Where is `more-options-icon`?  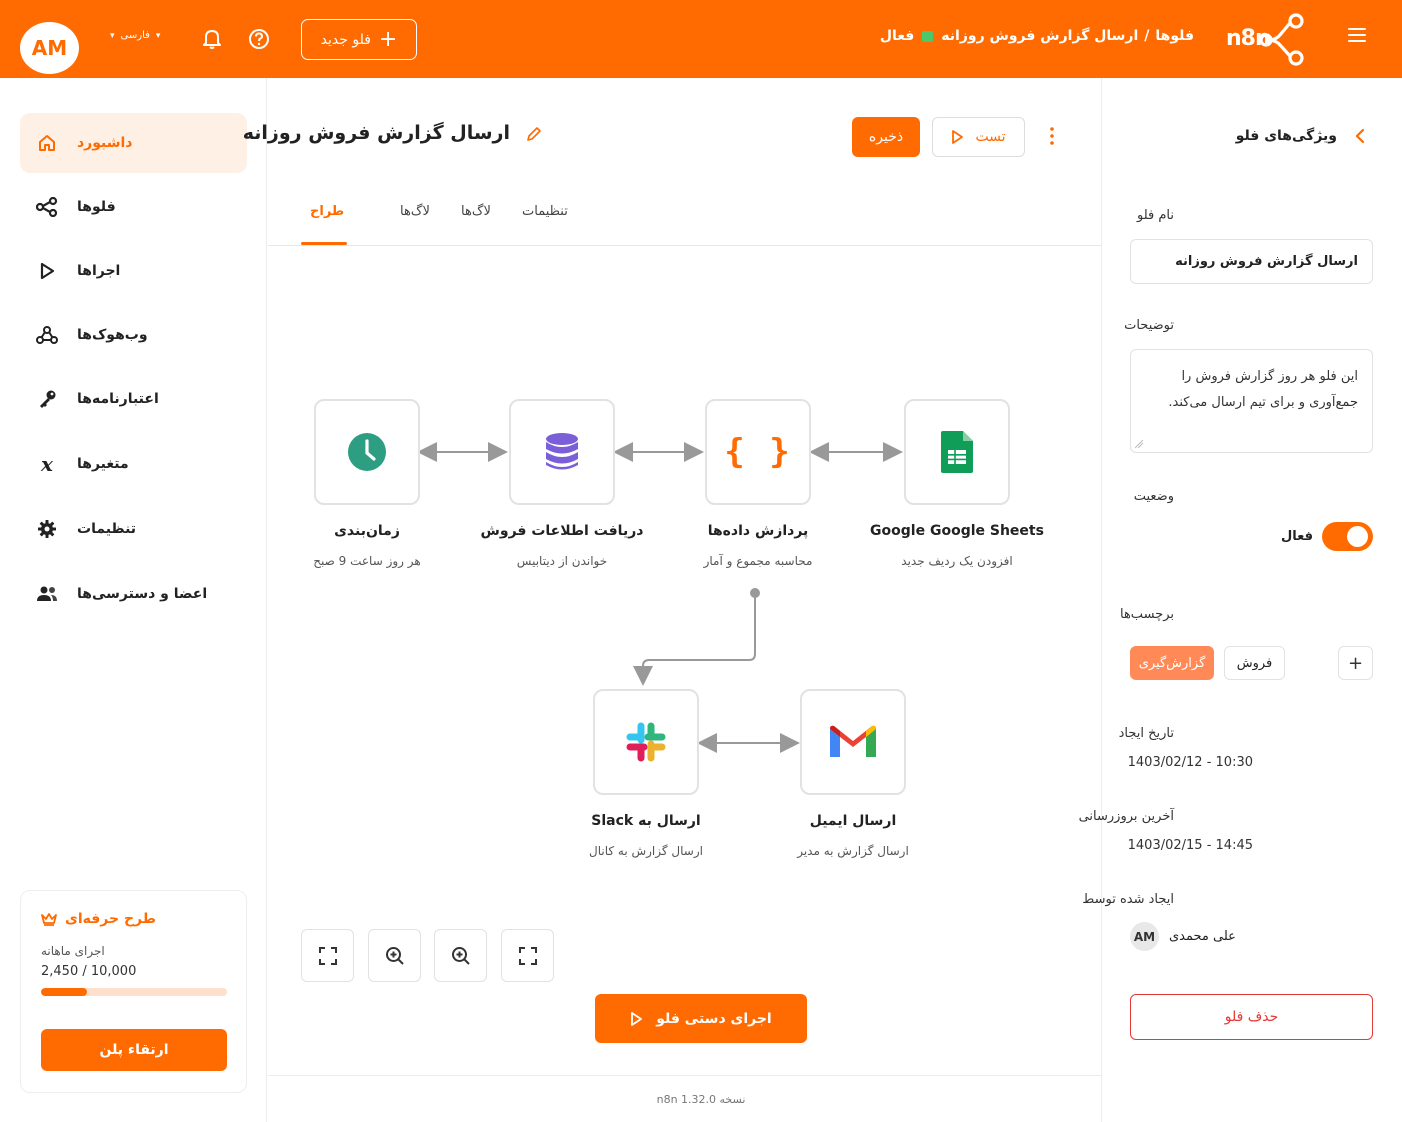
more-options-icon is located at coordinates (1052, 136).